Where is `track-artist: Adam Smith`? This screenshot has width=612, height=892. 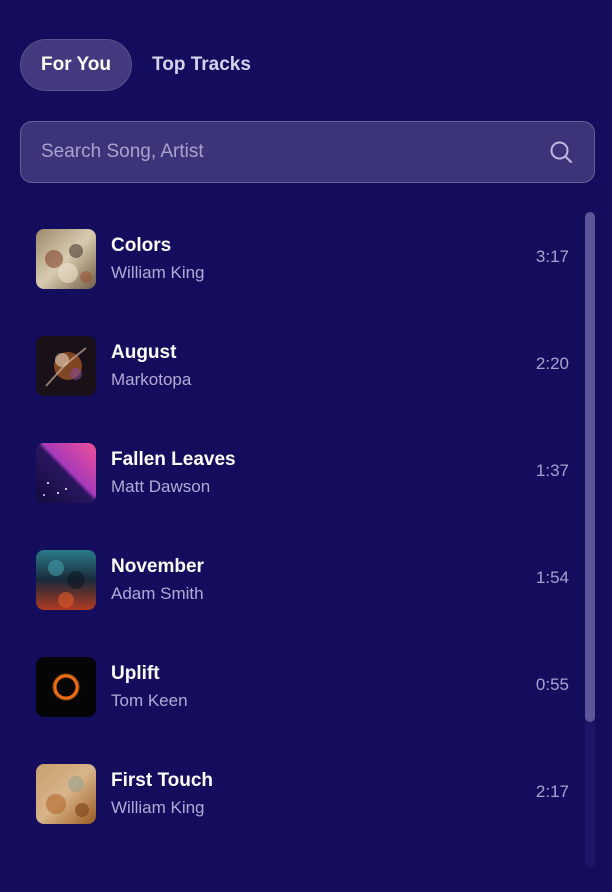
track-artist: Adam Smith is located at coordinates (157, 593).